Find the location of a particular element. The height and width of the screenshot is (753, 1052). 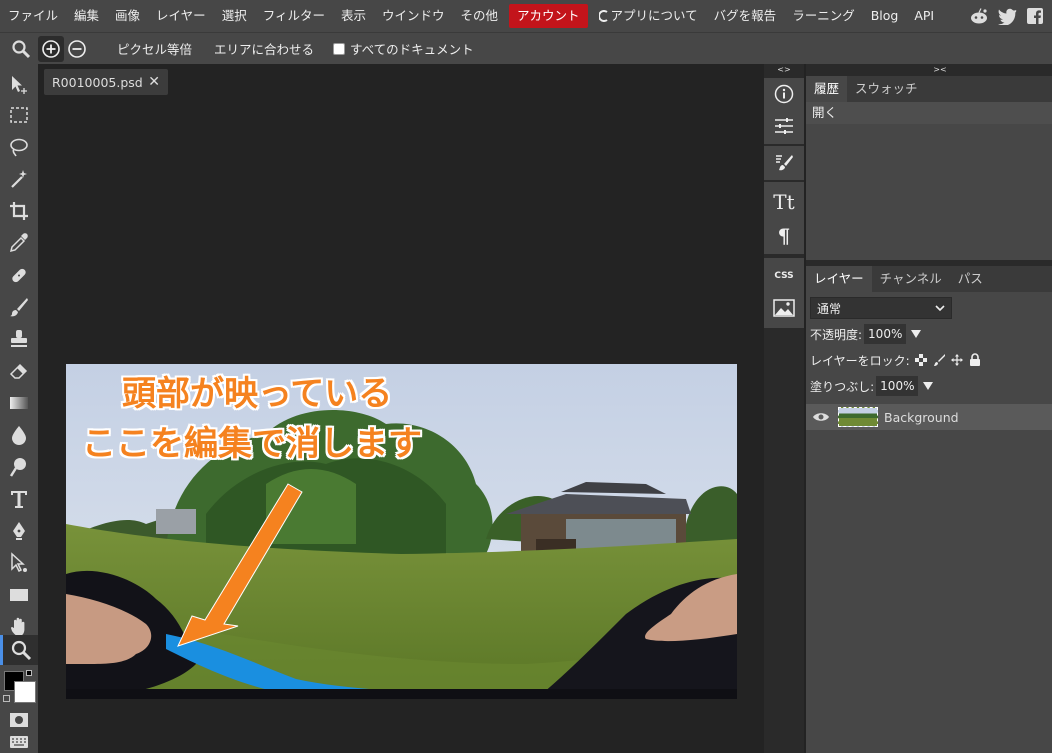

image-icon is located at coordinates (784, 308).